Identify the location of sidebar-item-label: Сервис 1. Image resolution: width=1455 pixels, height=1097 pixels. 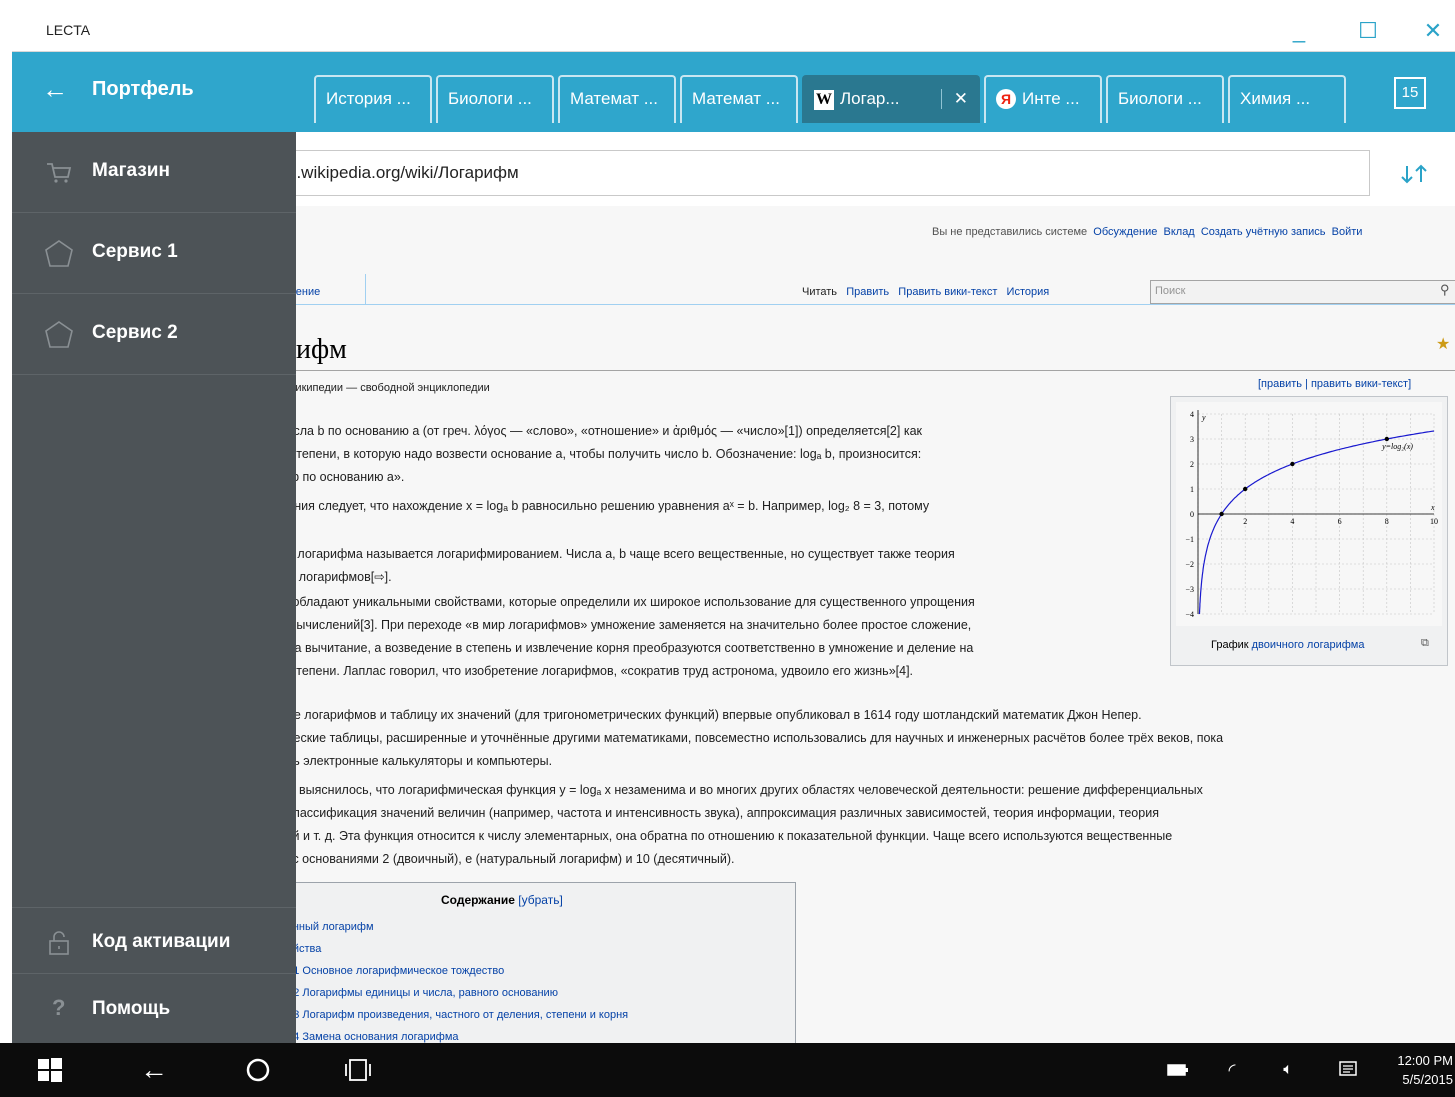
(135, 251).